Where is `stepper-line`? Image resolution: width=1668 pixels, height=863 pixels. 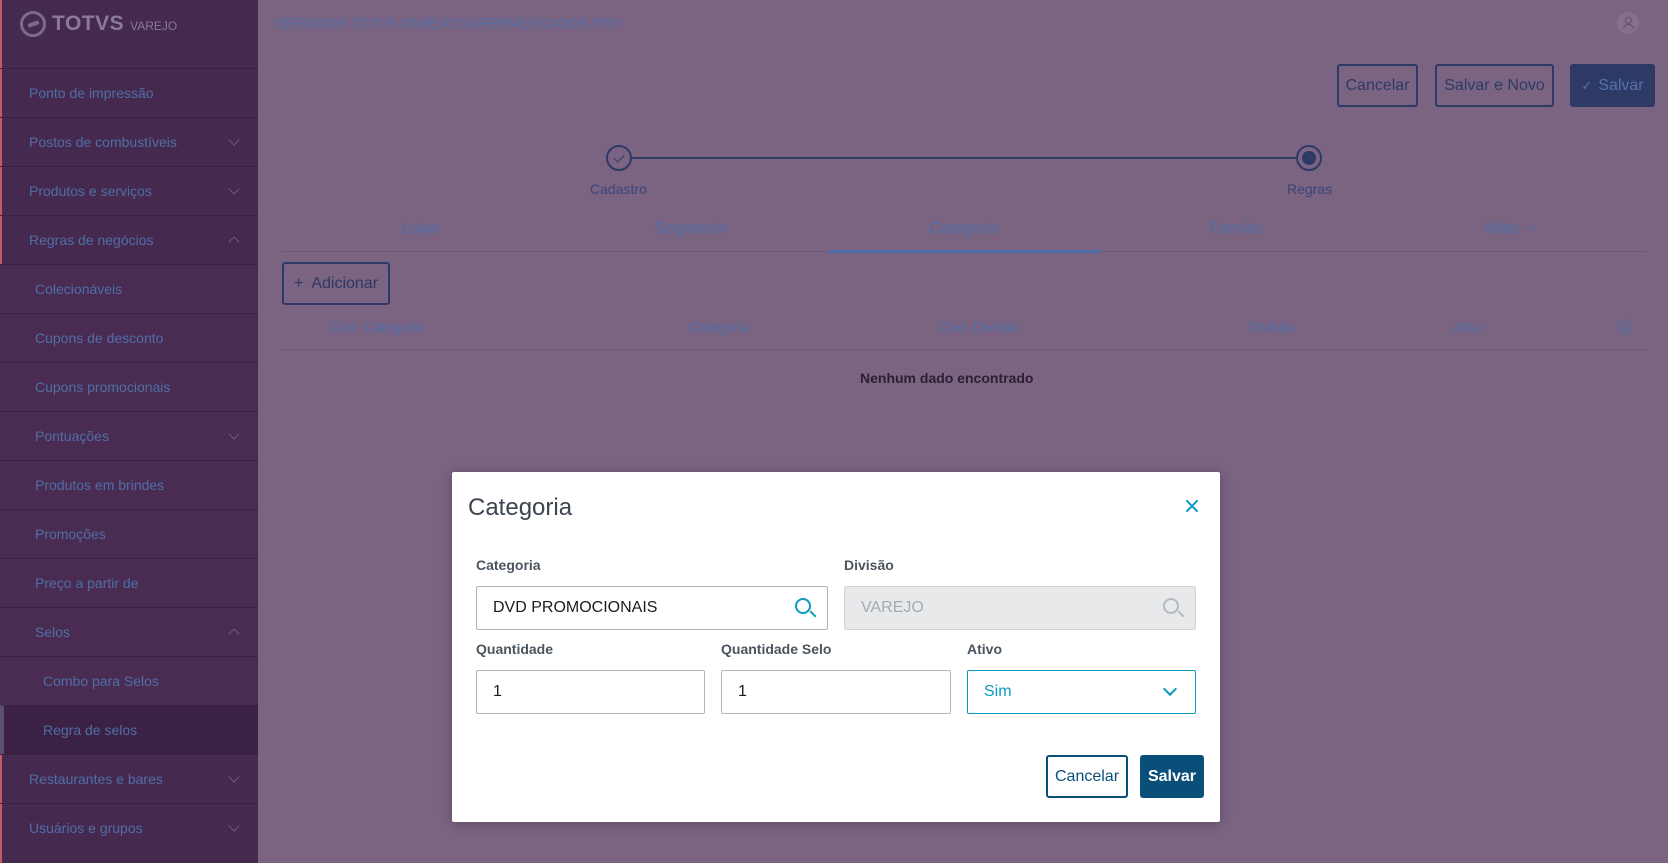
stepper-line is located at coordinates (970, 158).